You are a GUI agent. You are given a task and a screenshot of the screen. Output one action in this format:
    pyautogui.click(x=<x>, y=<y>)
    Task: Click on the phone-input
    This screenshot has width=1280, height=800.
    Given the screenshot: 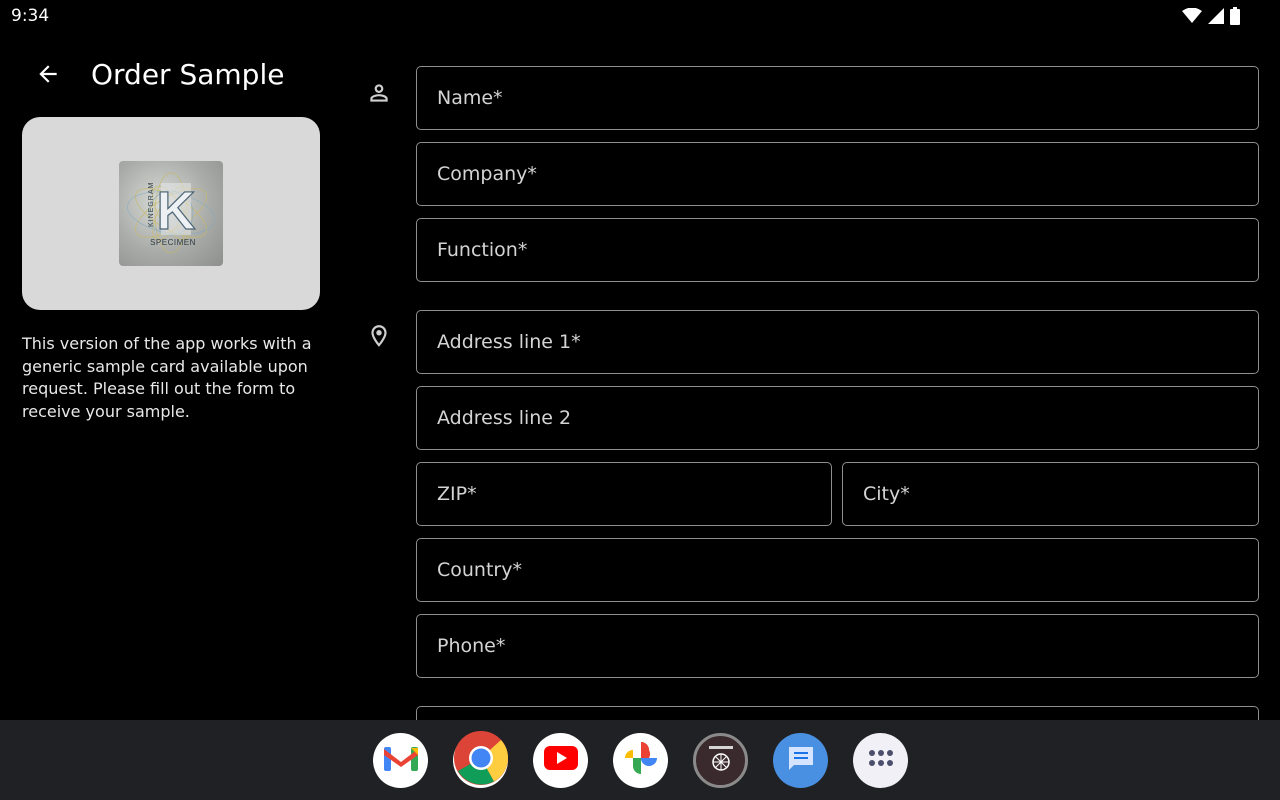 What is the action you would take?
    pyautogui.click(x=837, y=646)
    